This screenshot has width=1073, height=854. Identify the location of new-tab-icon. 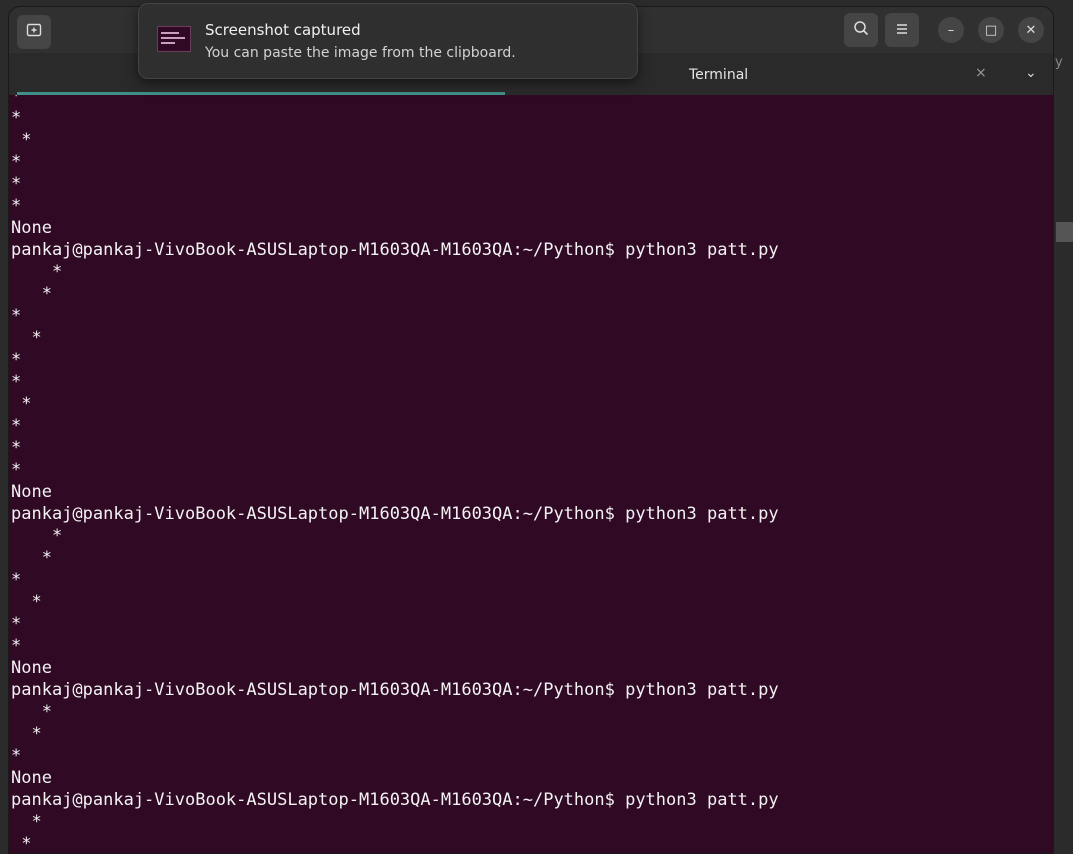
(34, 32).